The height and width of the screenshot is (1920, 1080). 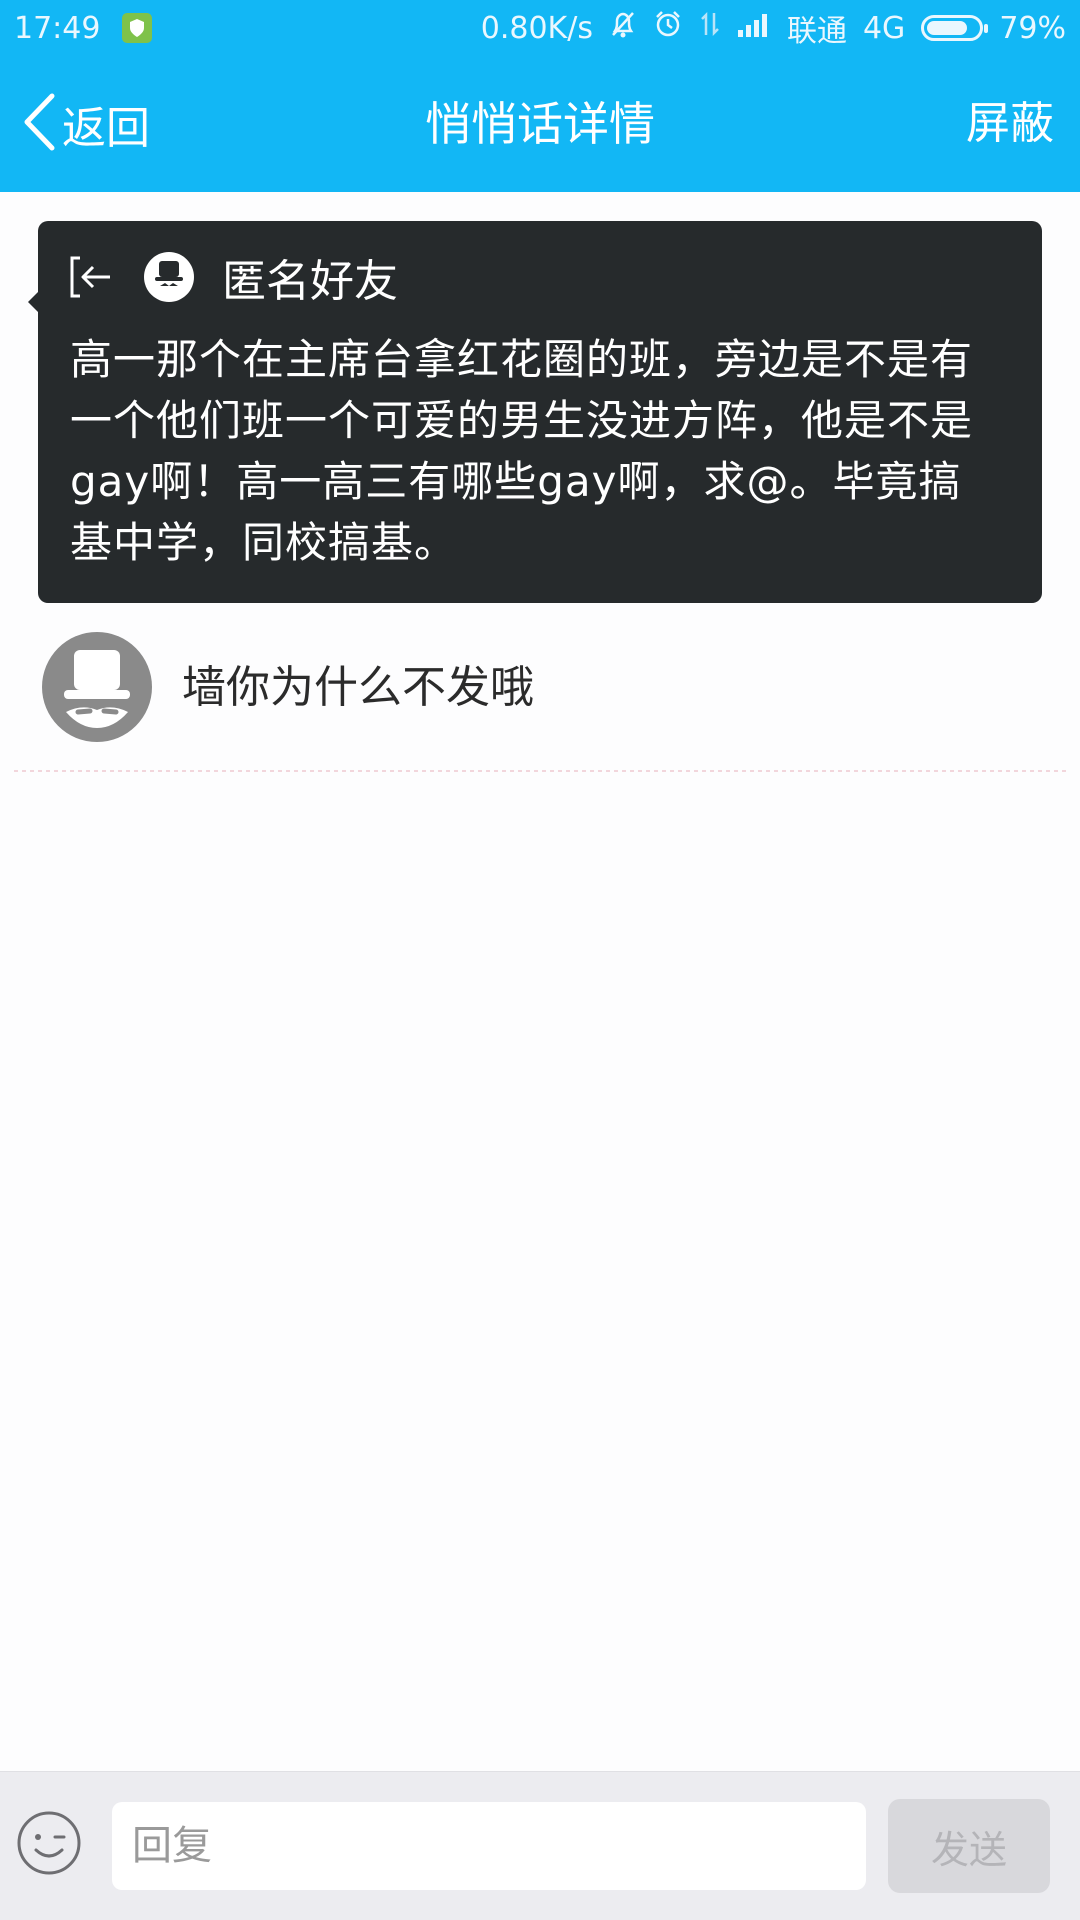 I want to click on bell-off-icon, so click(x=623, y=28).